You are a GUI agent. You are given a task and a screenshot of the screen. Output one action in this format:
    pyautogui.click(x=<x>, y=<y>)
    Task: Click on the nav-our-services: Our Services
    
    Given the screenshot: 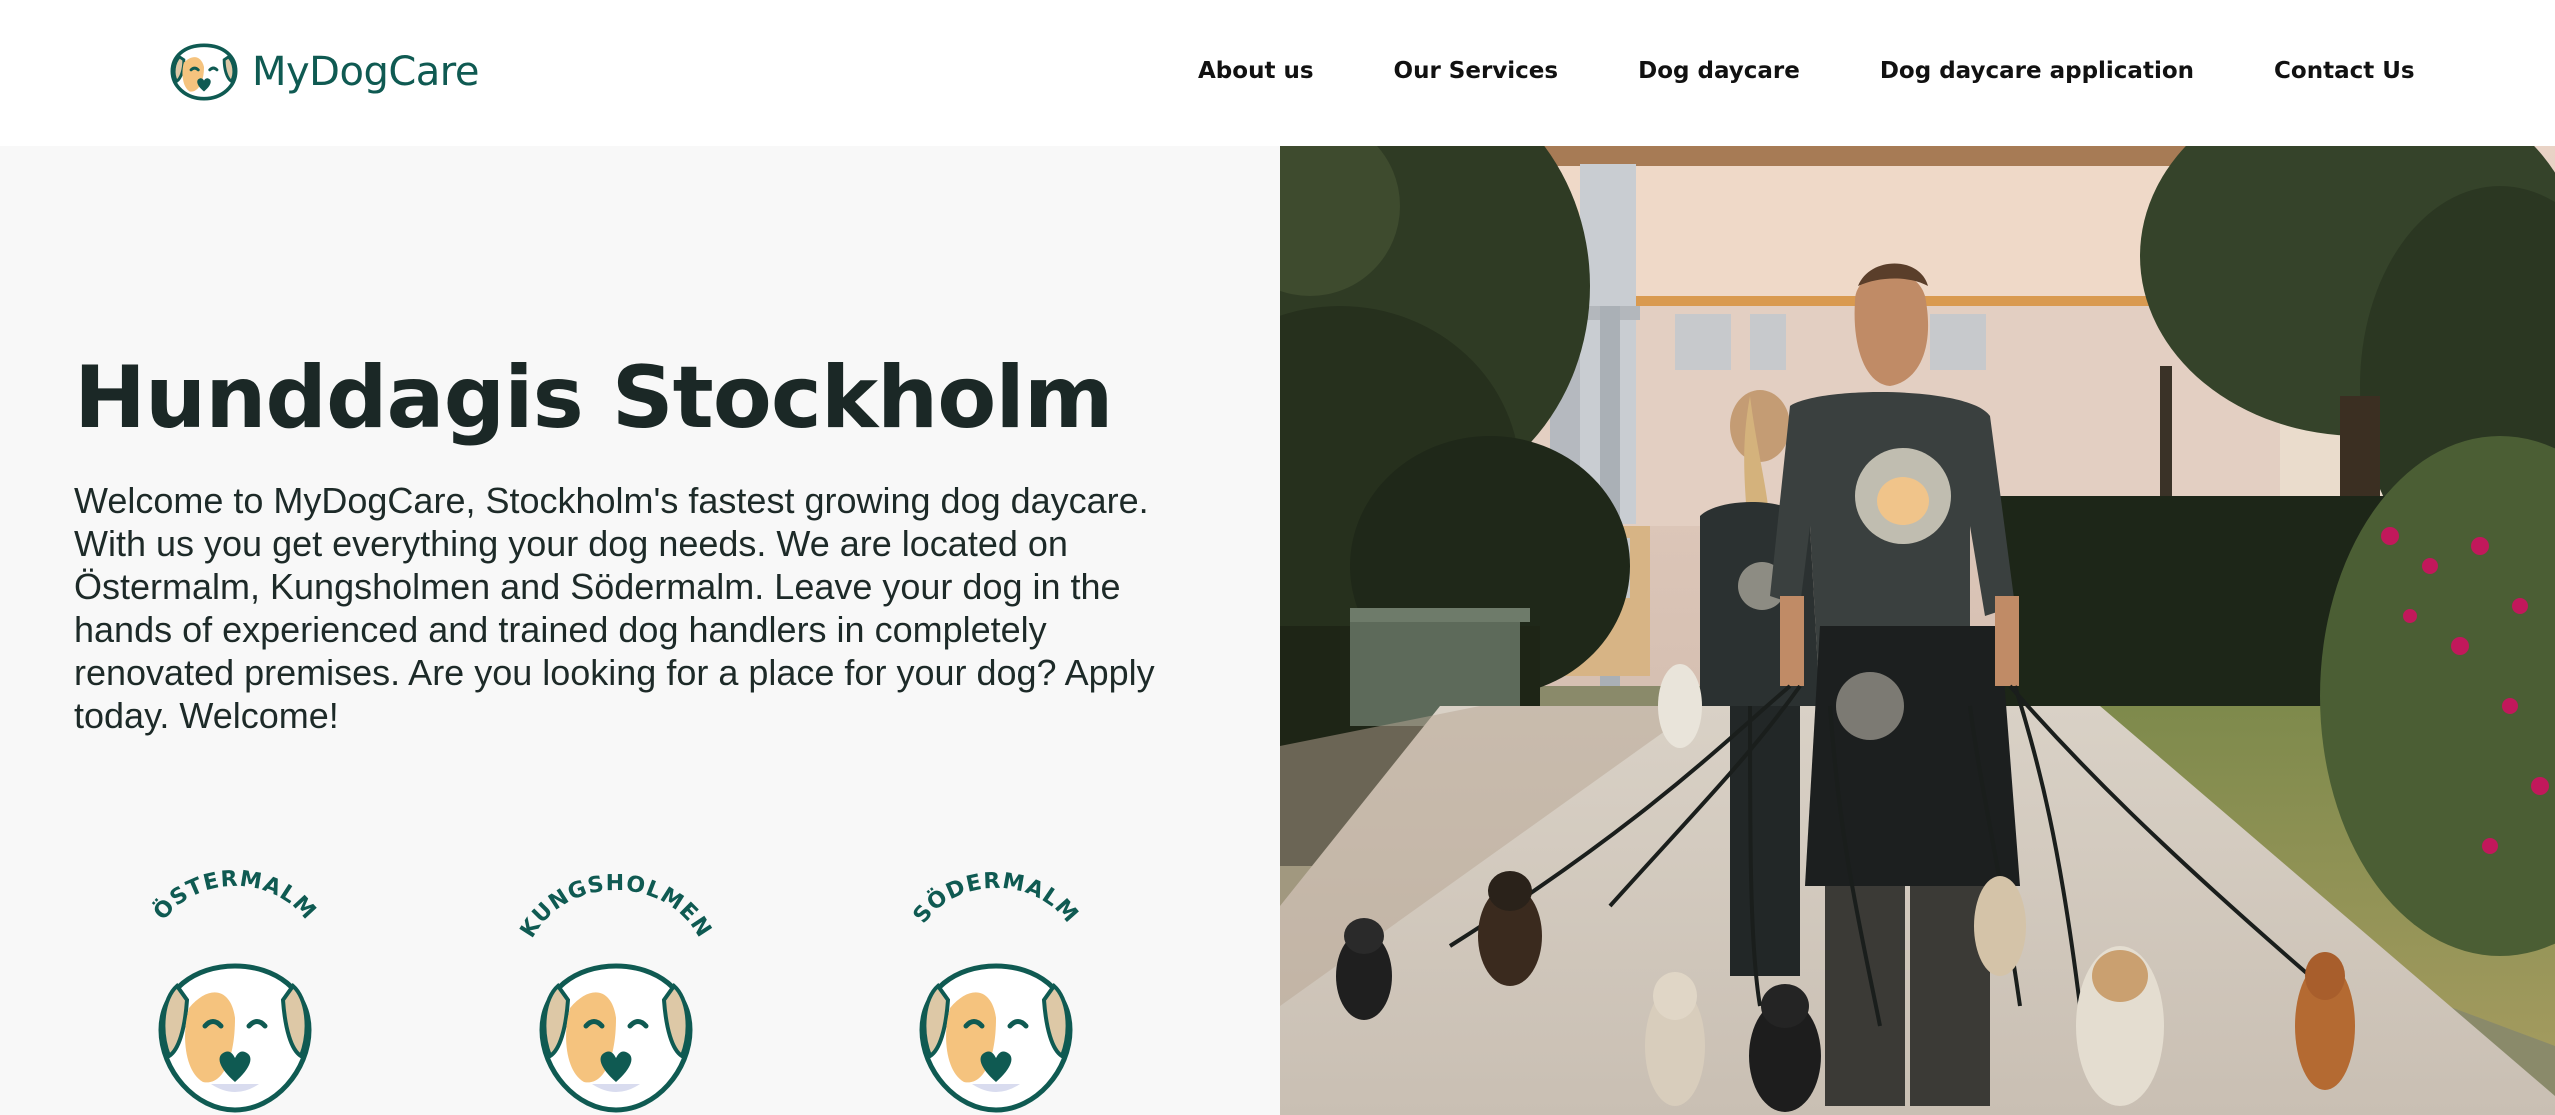 What is the action you would take?
    pyautogui.click(x=1476, y=71)
    